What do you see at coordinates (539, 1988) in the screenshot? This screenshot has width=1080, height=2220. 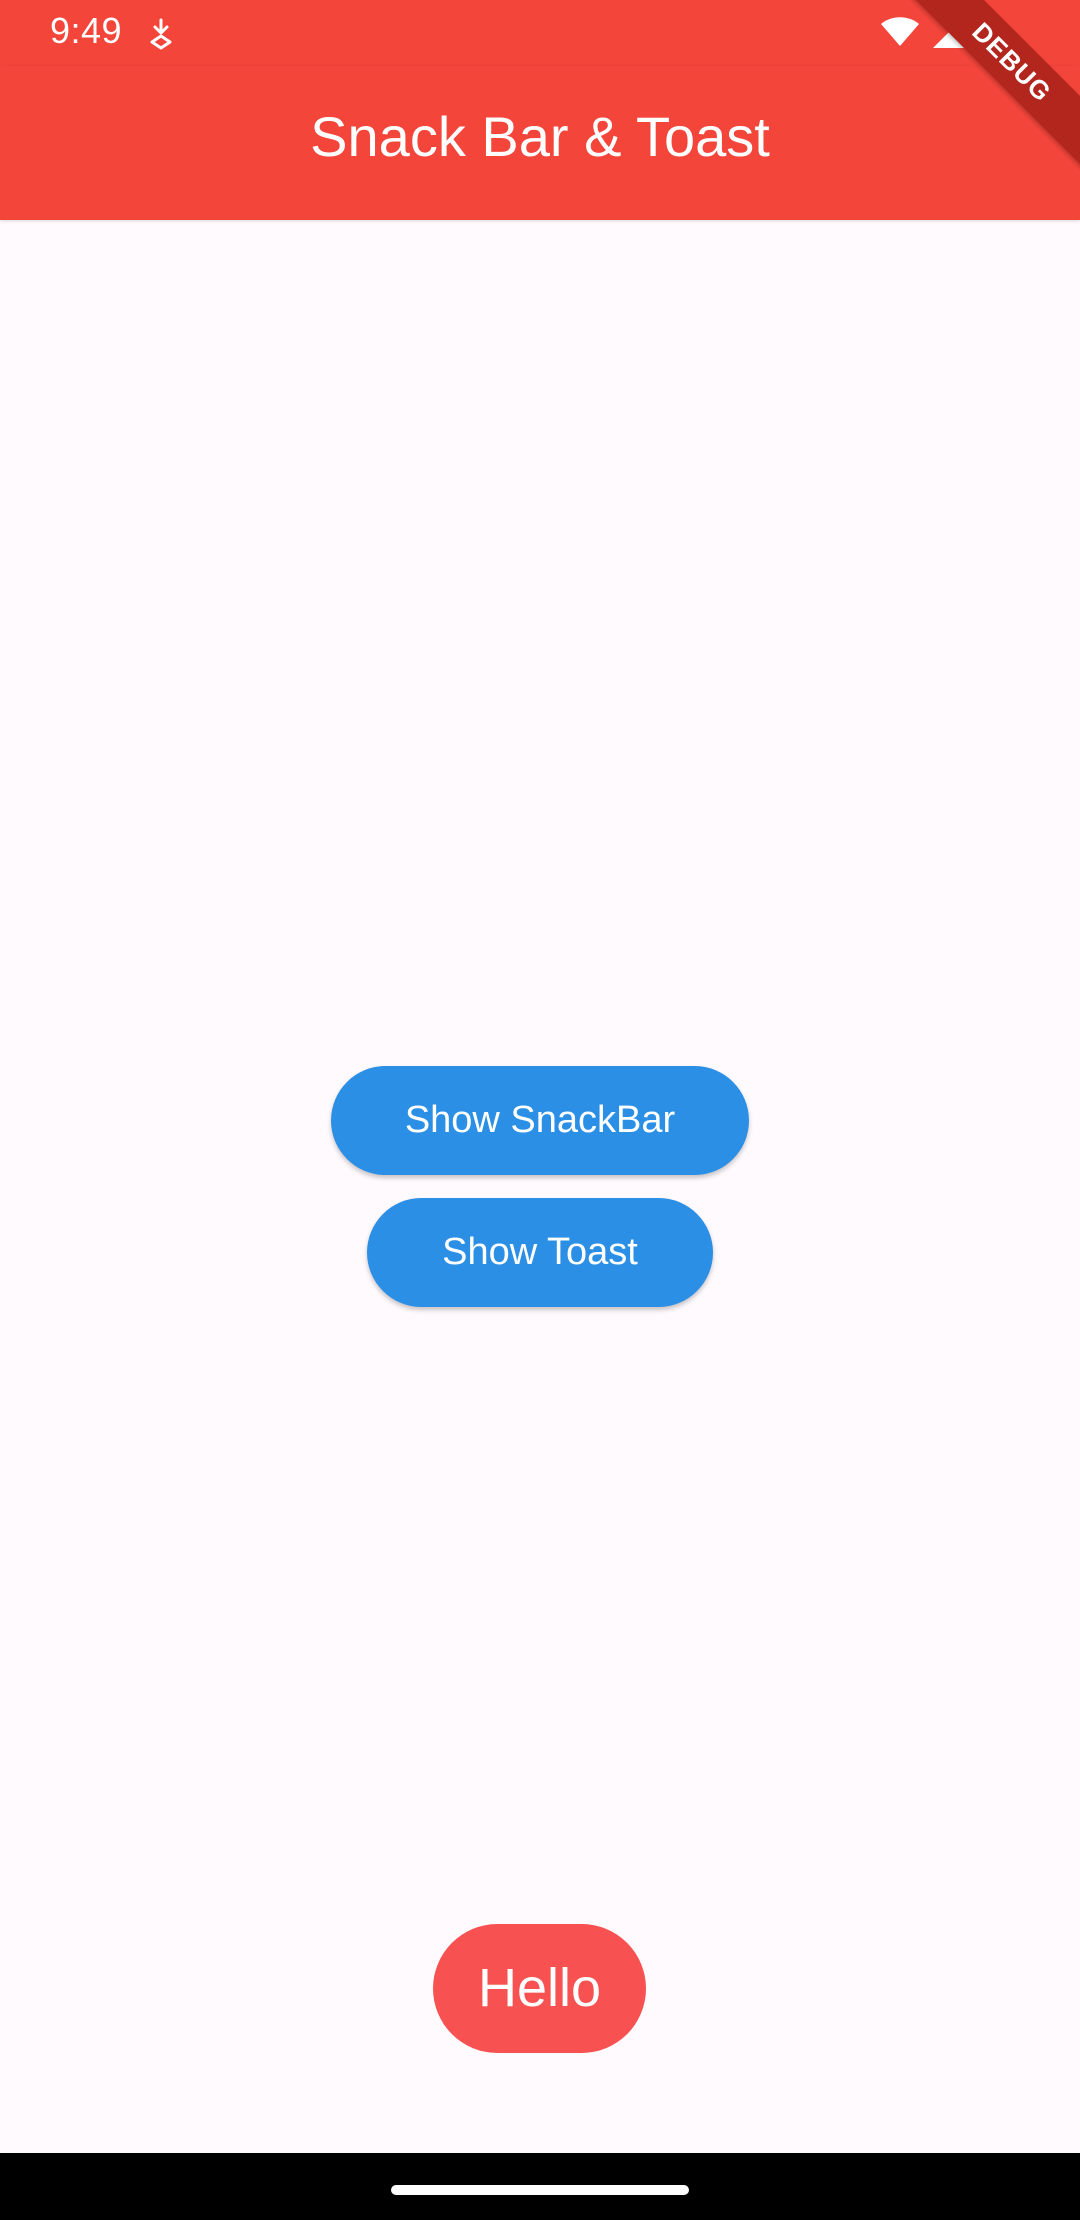 I see `toast-message: Hello` at bounding box center [539, 1988].